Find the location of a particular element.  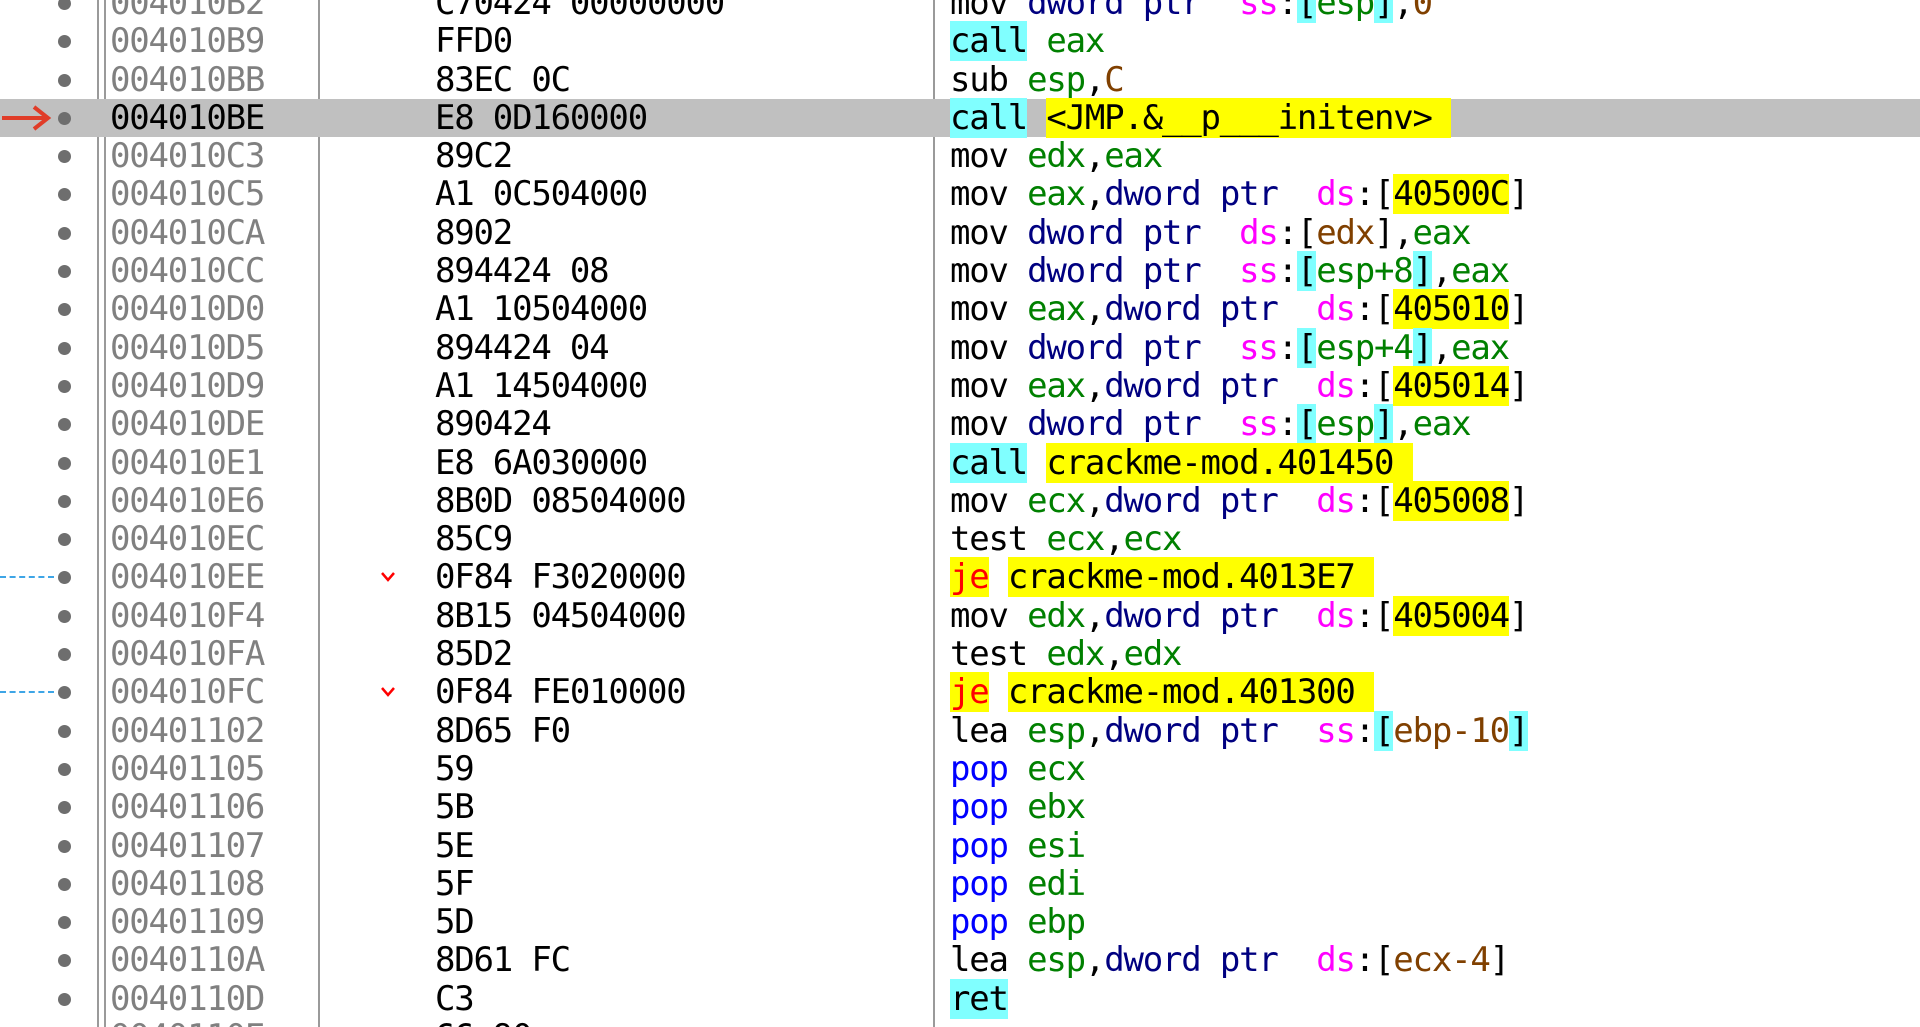

instruction-row: 00401109 5D pop ebp is located at coordinates (960, 922).